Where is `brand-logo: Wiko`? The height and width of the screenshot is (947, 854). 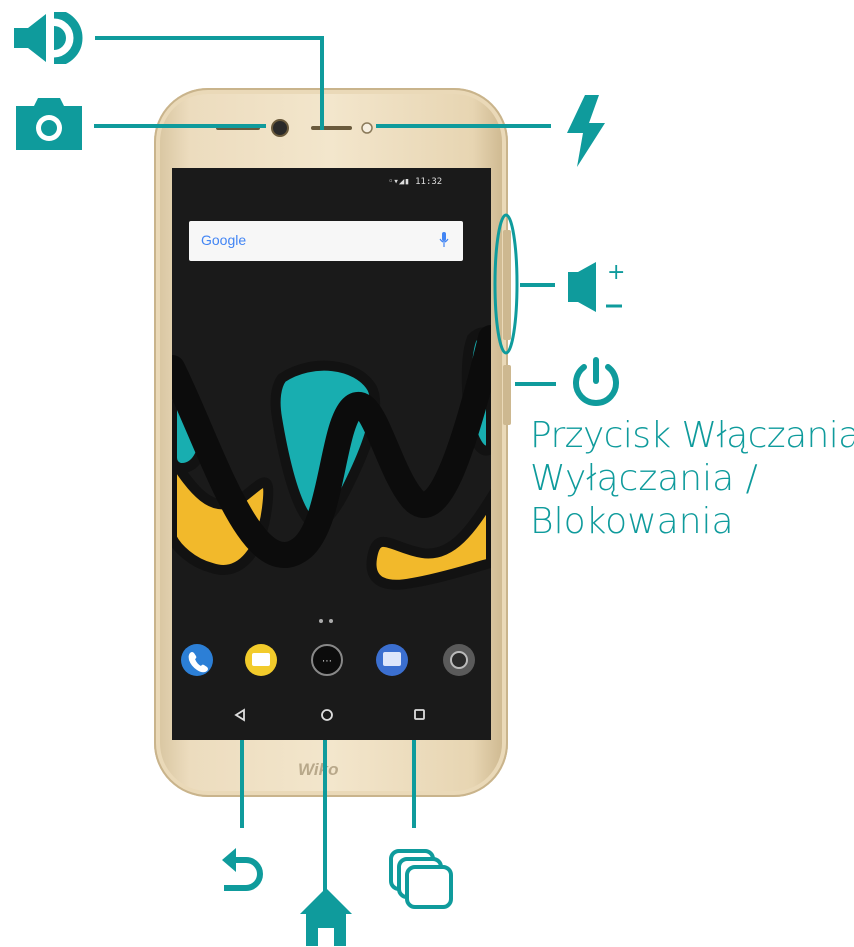
brand-logo: Wiko is located at coordinates (318, 769).